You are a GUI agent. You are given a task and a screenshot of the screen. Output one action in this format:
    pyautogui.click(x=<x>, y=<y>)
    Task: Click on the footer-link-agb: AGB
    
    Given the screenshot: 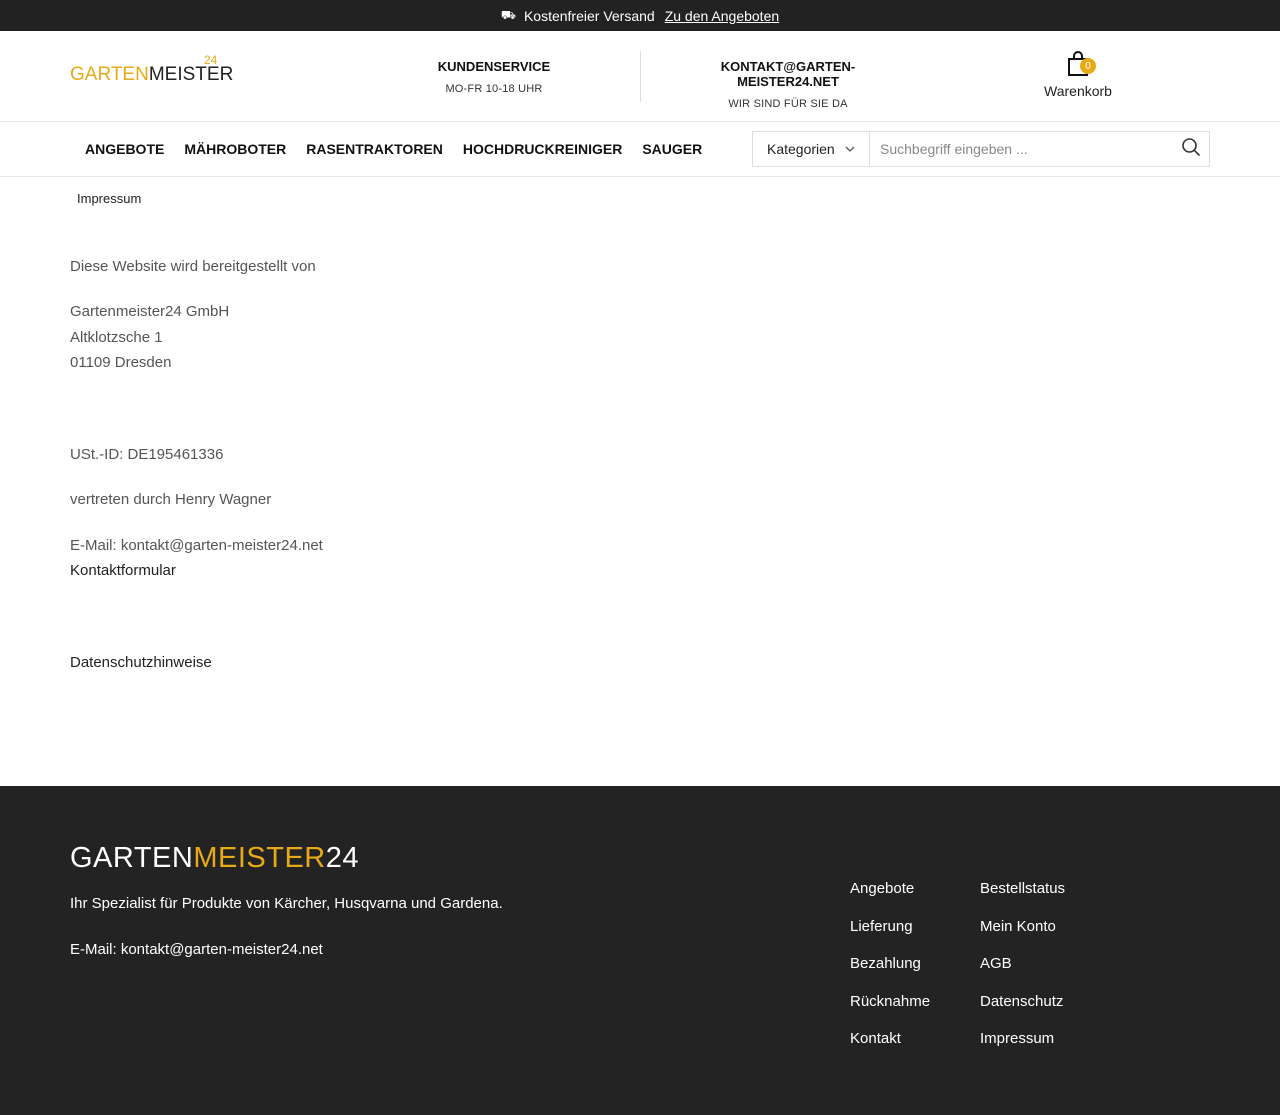 What is the action you would take?
    pyautogui.click(x=1022, y=974)
    